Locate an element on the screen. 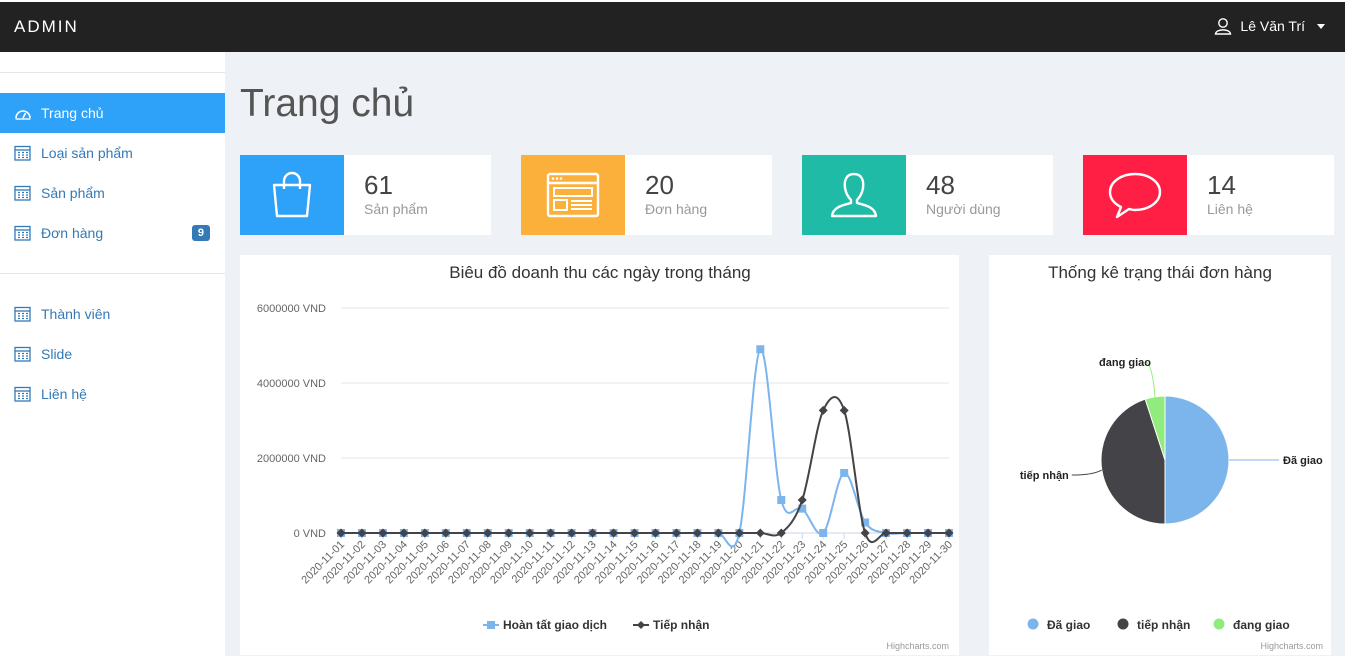 Image resolution: width=1345 pixels, height=656 pixels. top-navbar: ADMIN Lê Văn Trí is located at coordinates (672, 26).